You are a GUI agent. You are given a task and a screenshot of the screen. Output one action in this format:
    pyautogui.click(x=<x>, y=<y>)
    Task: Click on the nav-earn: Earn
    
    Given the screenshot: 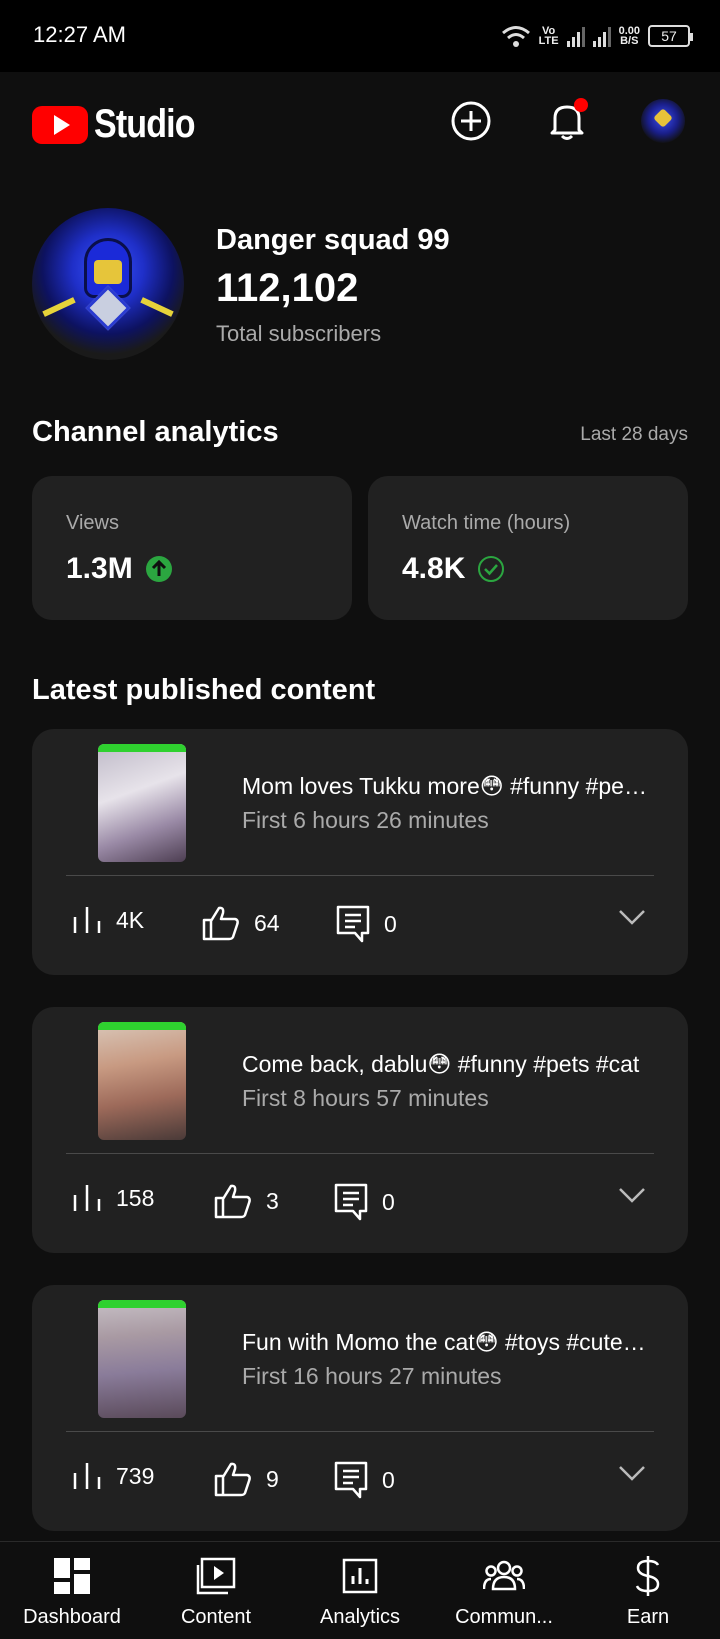 What is the action you would take?
    pyautogui.click(x=648, y=1591)
    